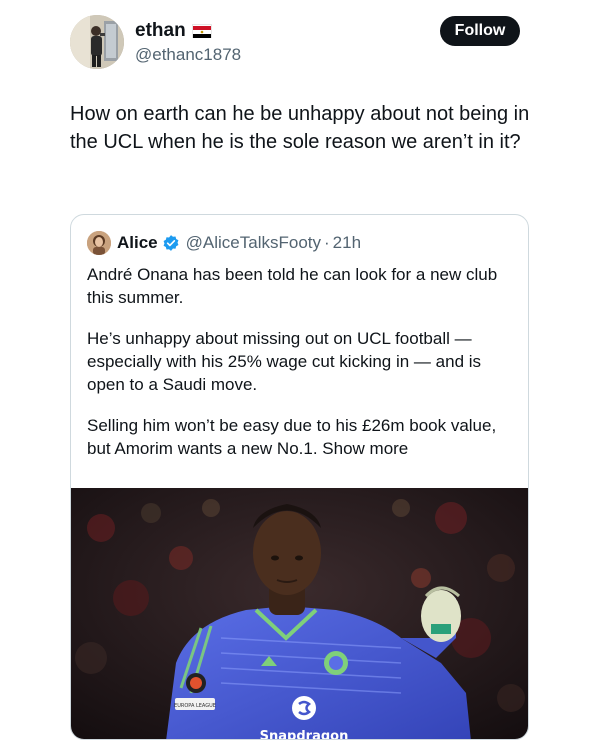 The image size is (600, 750). Describe the element at coordinates (347, 243) in the screenshot. I see `quoted-timestamp: 21h` at that location.